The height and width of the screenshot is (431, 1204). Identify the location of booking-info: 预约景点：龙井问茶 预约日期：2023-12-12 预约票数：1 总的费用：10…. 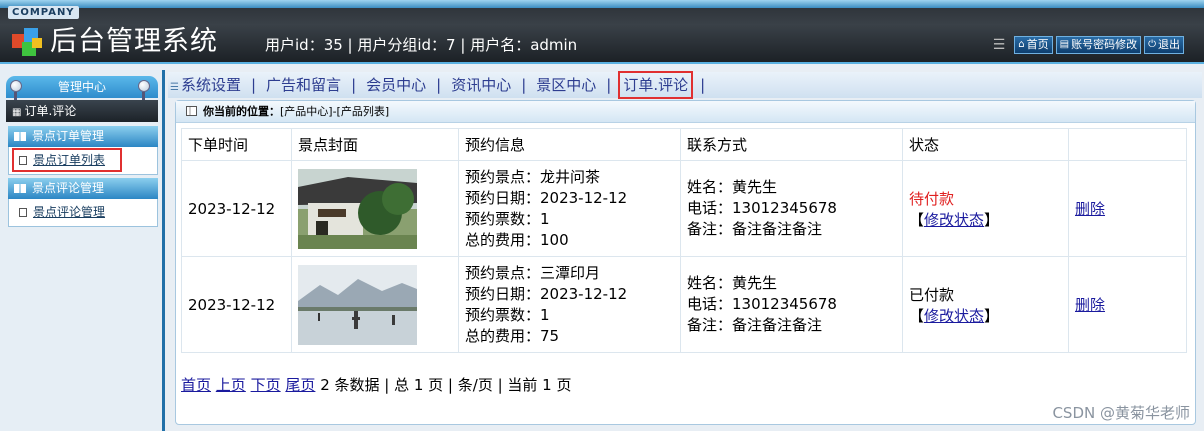
(569, 208).